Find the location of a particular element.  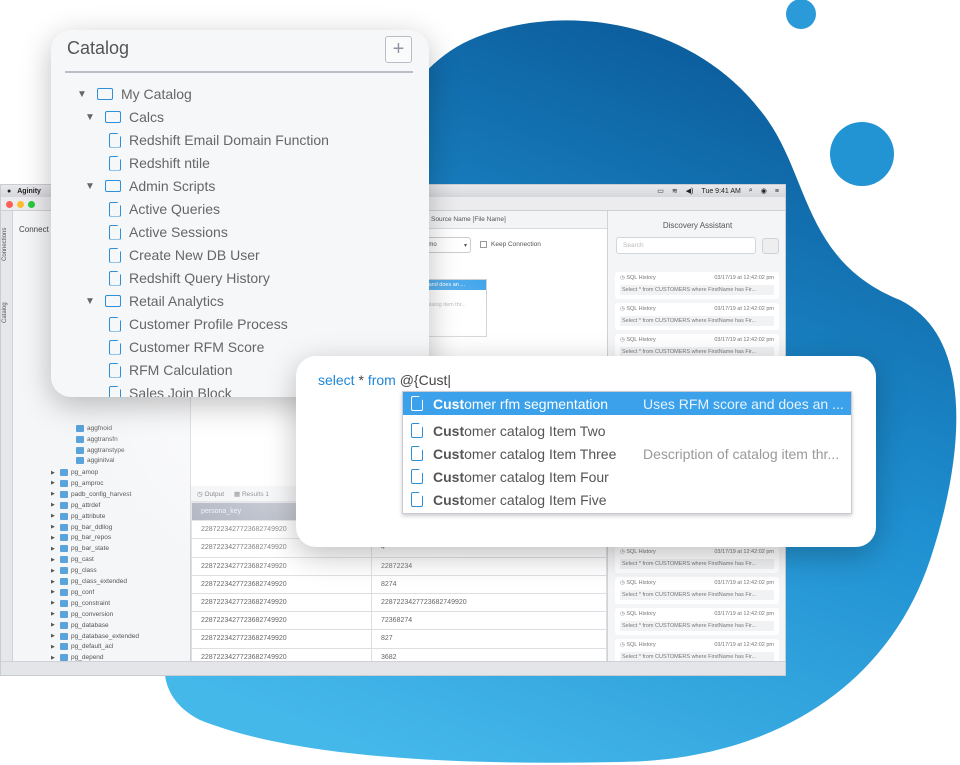

list-icon: ≡ is located at coordinates (777, 191).